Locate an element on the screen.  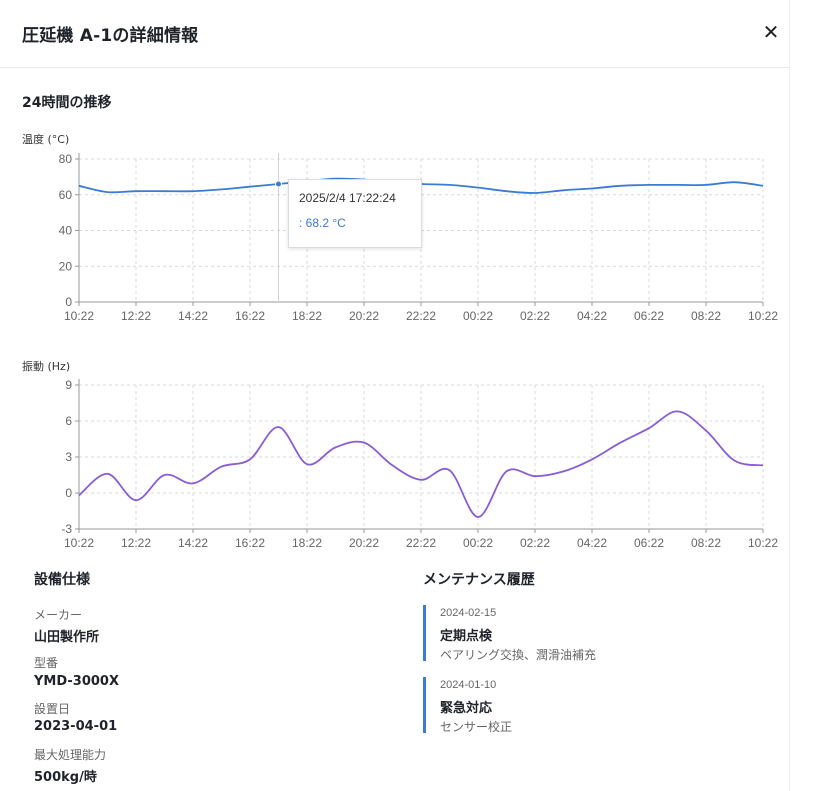
temp-x-tick: 00:22 is located at coordinates (478, 316).